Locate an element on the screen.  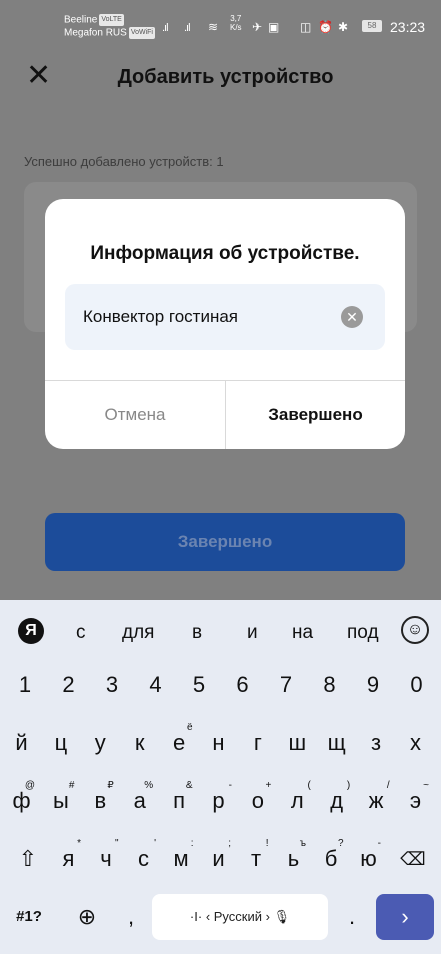
letter-key: н is located at coordinates (218, 743).